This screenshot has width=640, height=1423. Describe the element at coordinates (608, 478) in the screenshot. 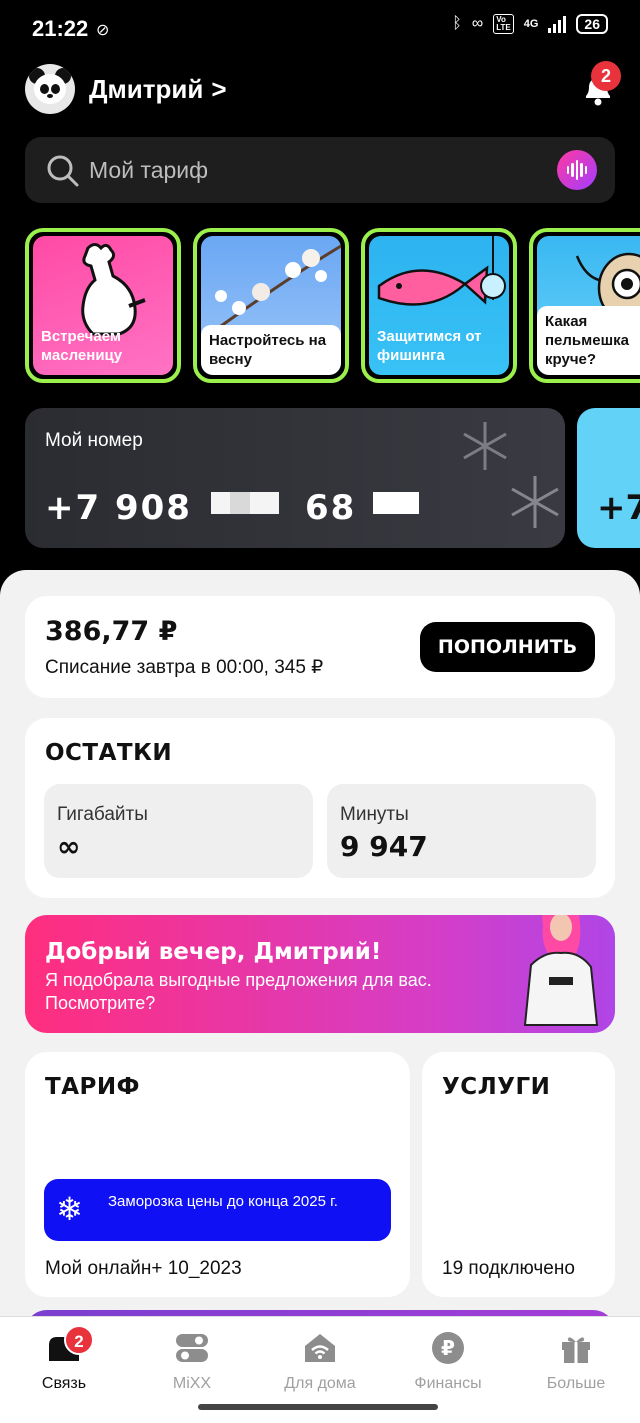

I see `second-number-card: +7` at that location.